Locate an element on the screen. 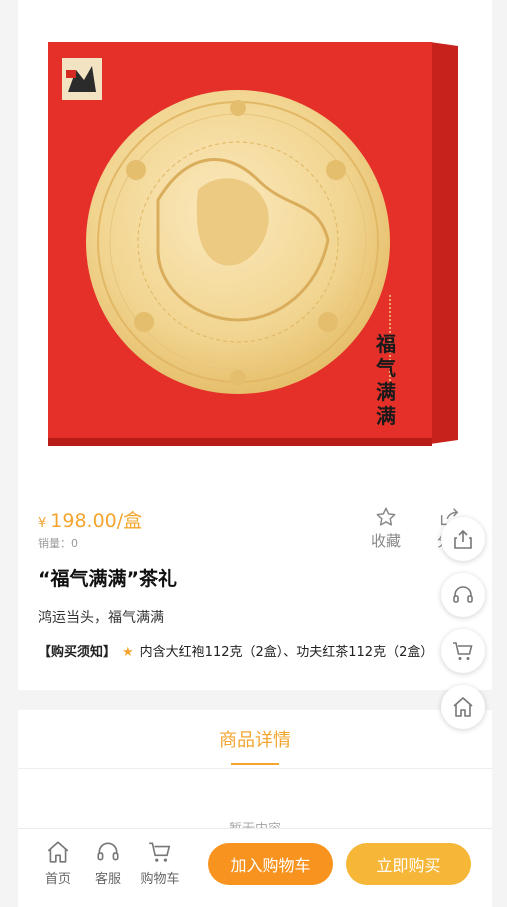 Image resolution: width=507 pixels, height=907 pixels. float-cart-button is located at coordinates (463, 651).